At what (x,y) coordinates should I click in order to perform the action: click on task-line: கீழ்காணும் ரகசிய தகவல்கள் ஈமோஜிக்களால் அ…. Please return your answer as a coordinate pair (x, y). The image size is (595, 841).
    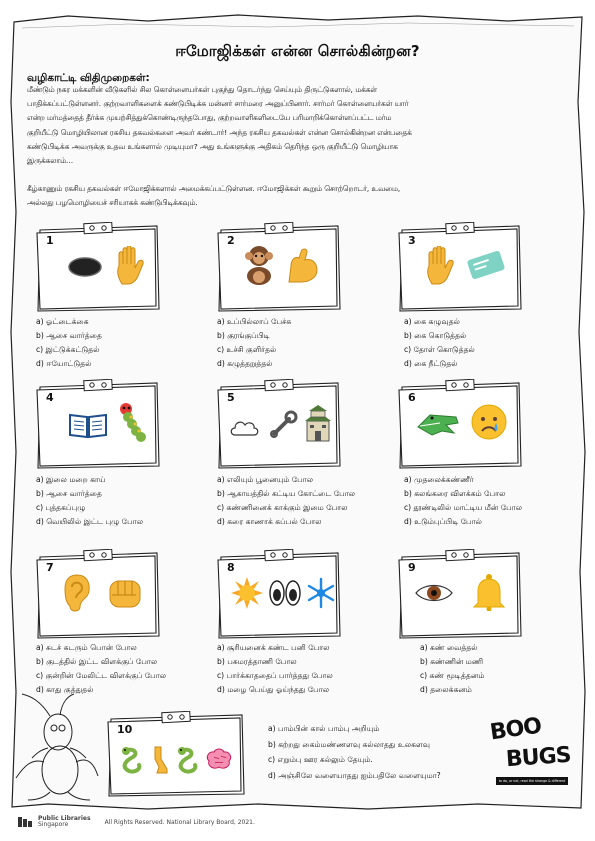
    Looking at the image, I should click on (214, 188).